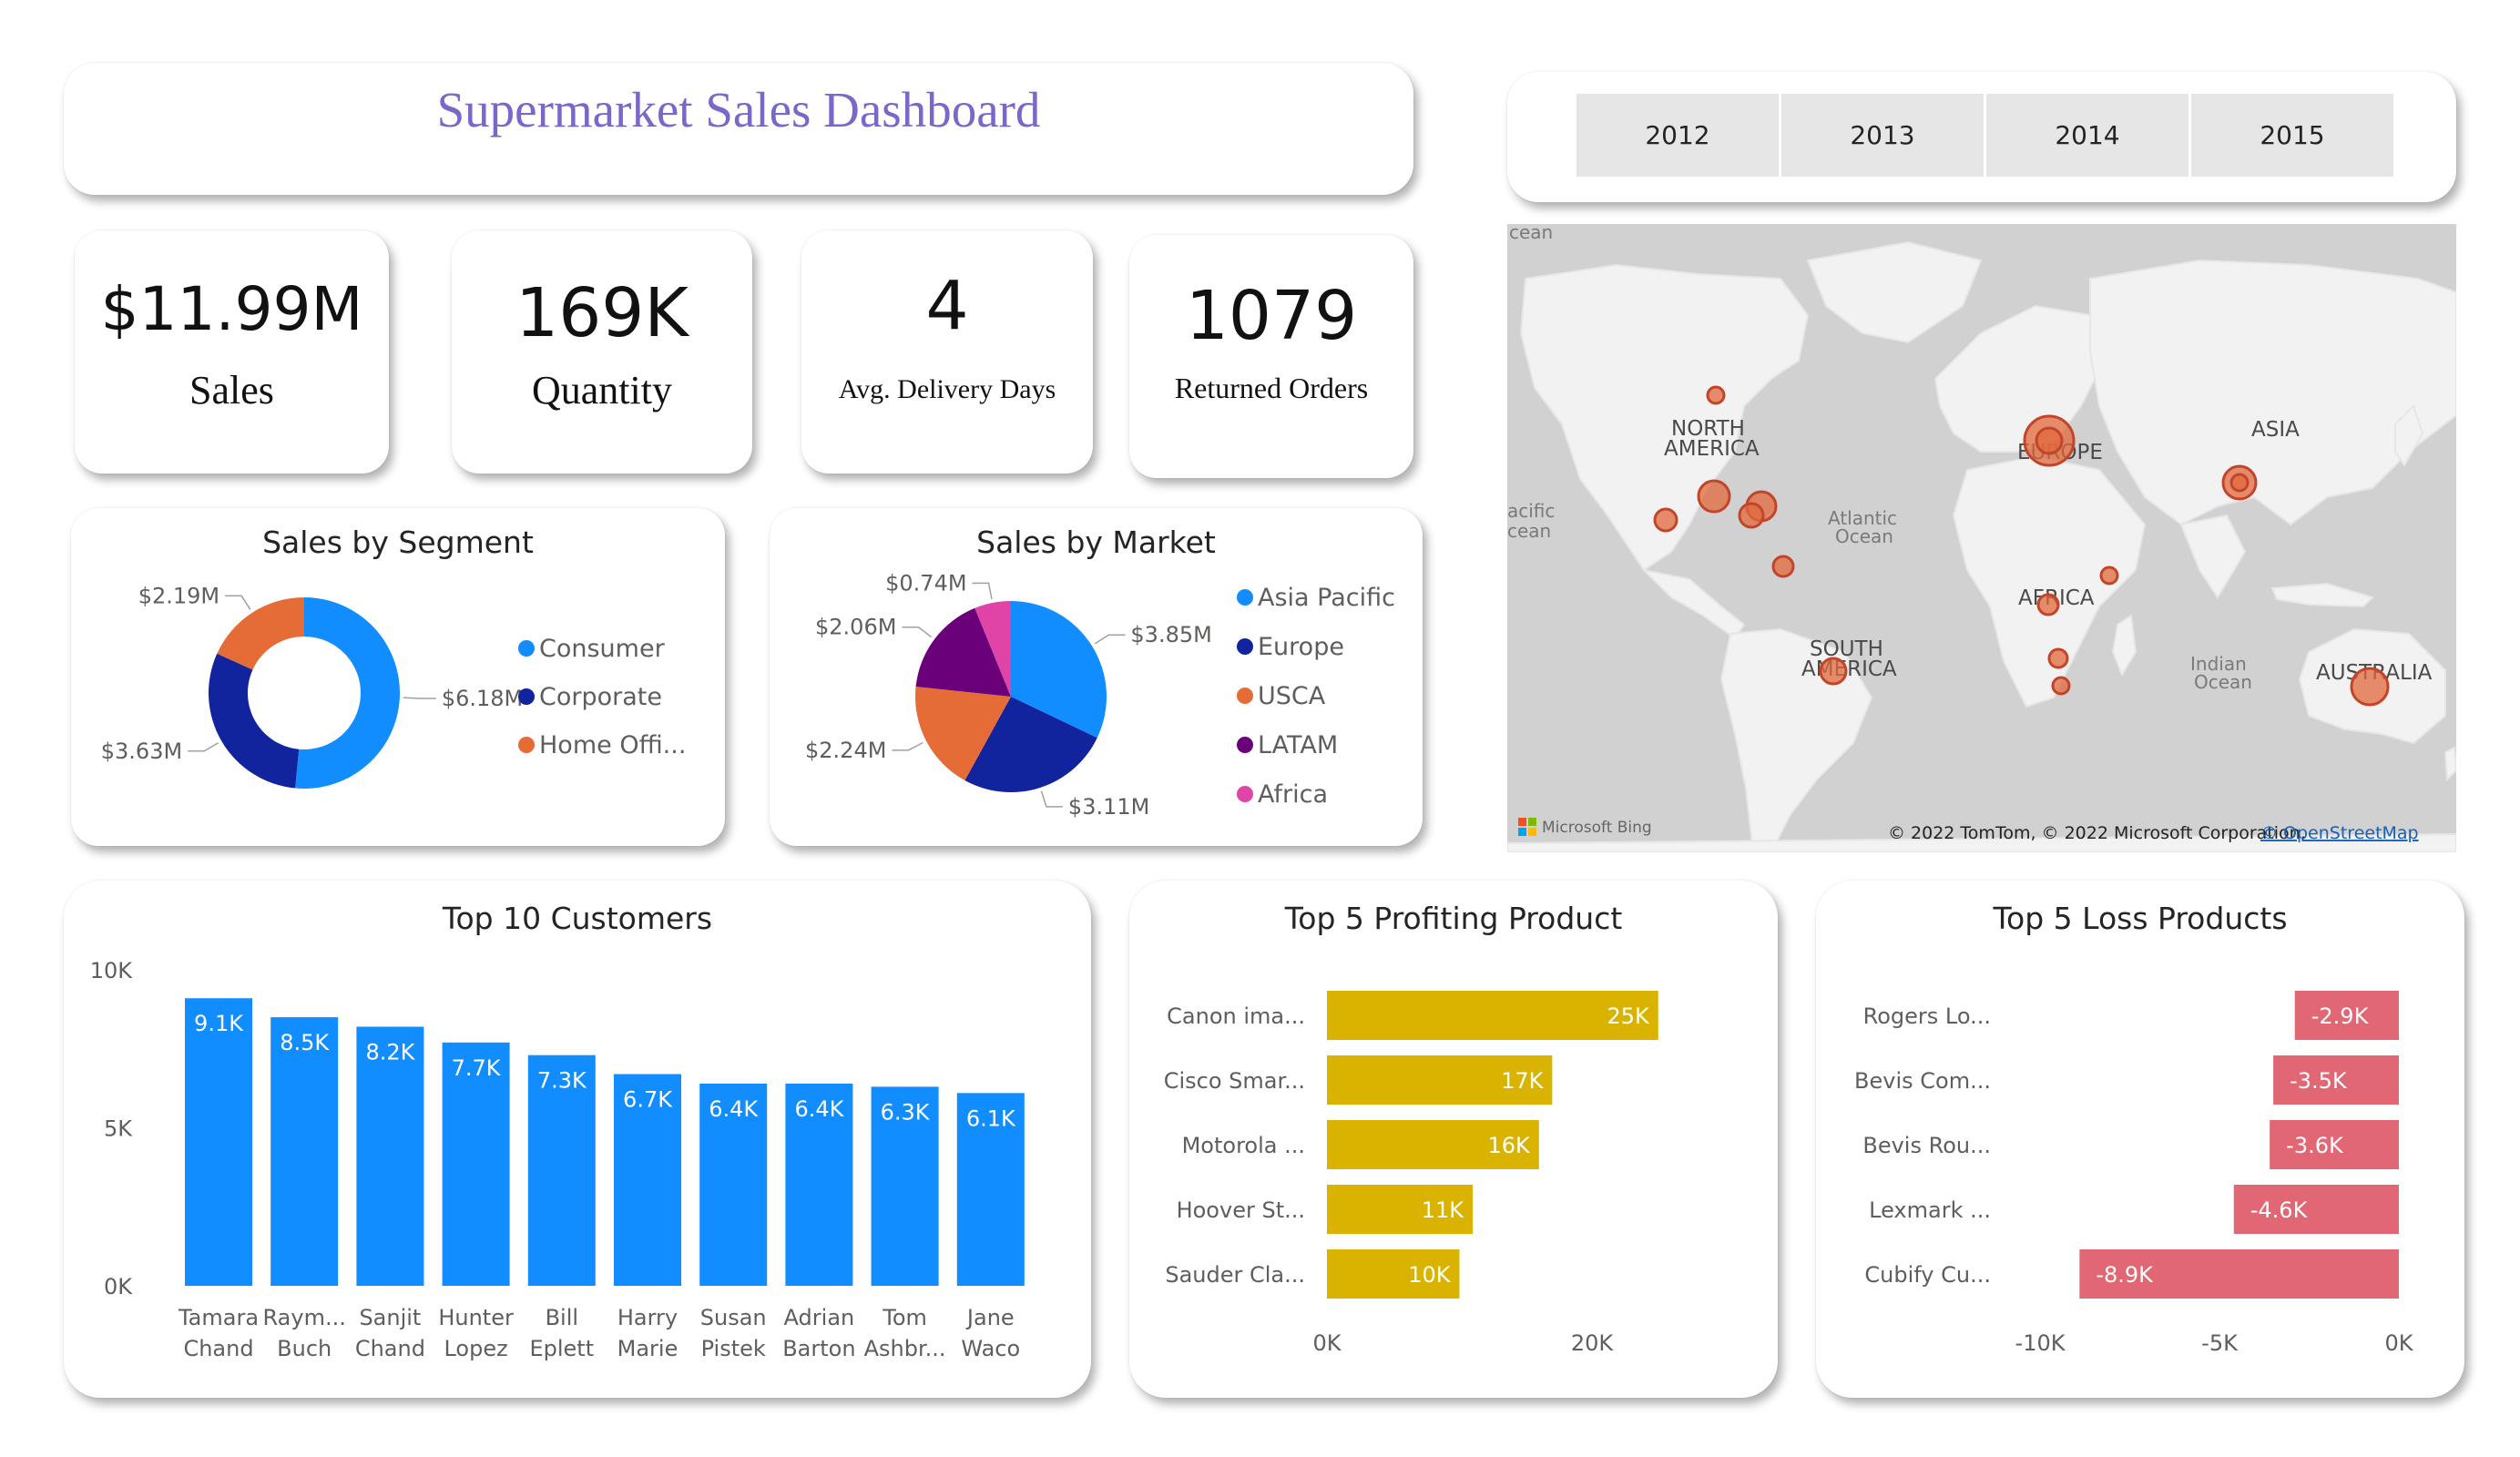 The image size is (2520, 1457). I want to click on land-asia, so click(2272, 392).